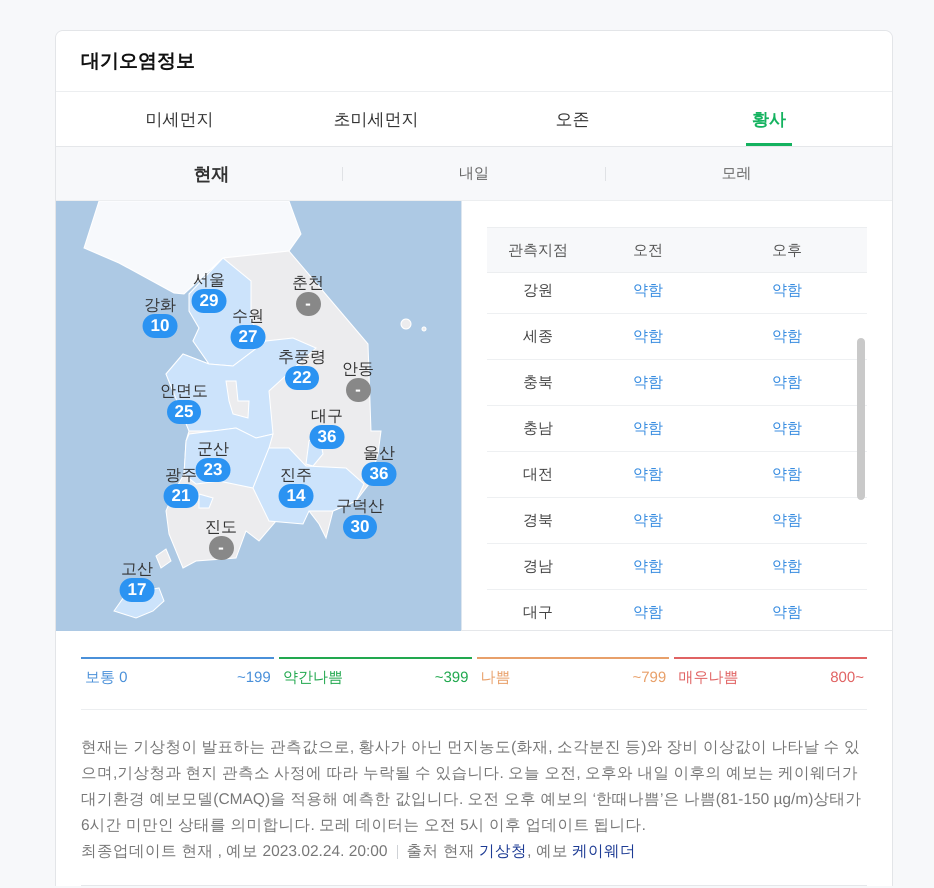 Image resolution: width=934 pixels, height=888 pixels. What do you see at coordinates (474, 173) in the screenshot?
I see `period-tab: 내일` at bounding box center [474, 173].